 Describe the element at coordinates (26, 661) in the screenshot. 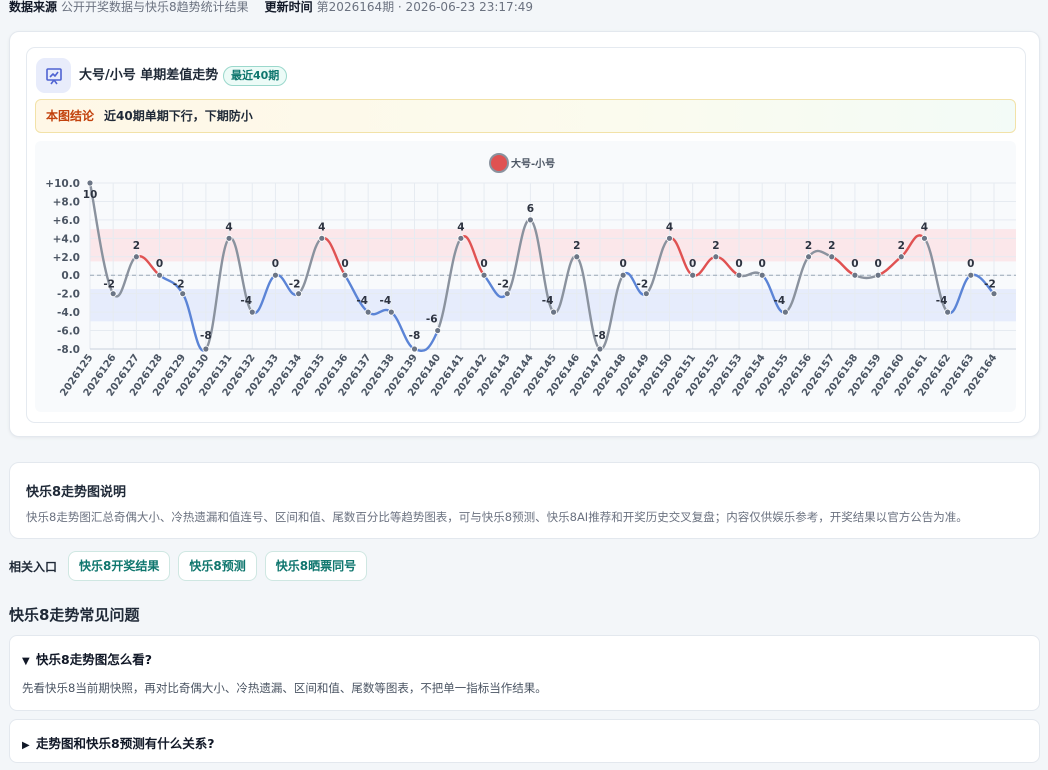

I see `caret-down-icon: ▼` at that location.